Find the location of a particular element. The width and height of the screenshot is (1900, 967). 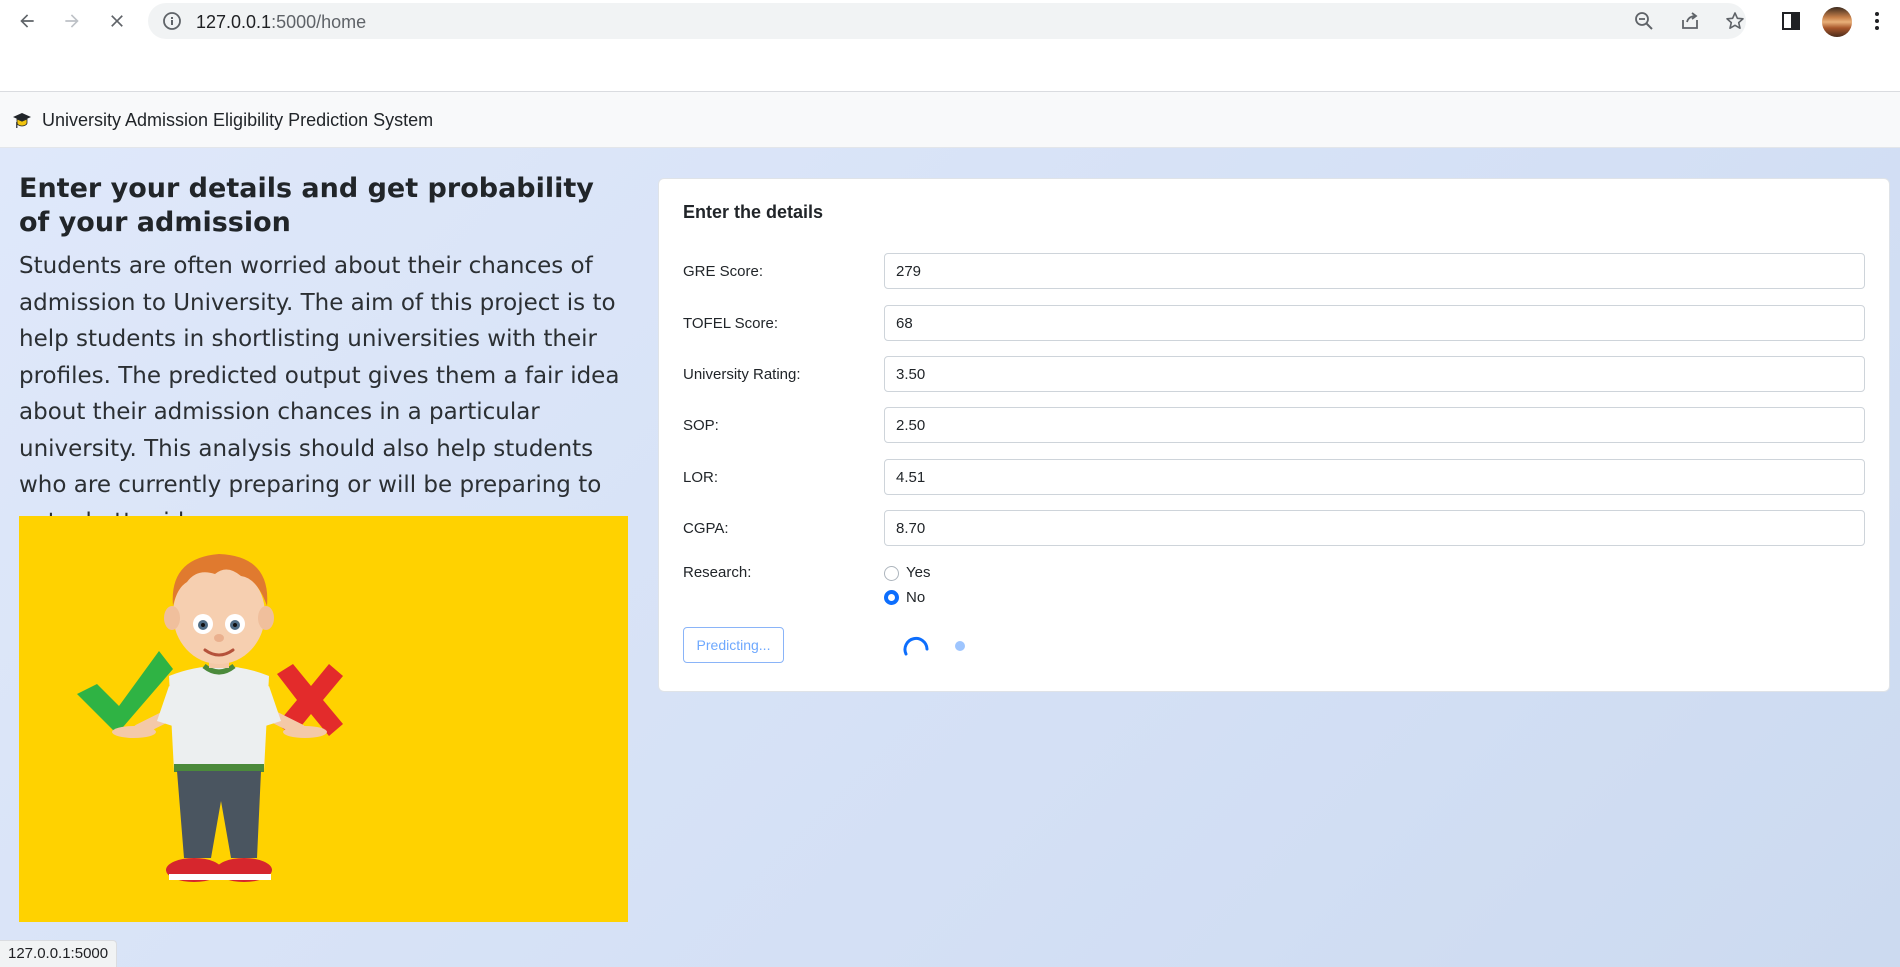

stop-loading-icon is located at coordinates (117, 21).